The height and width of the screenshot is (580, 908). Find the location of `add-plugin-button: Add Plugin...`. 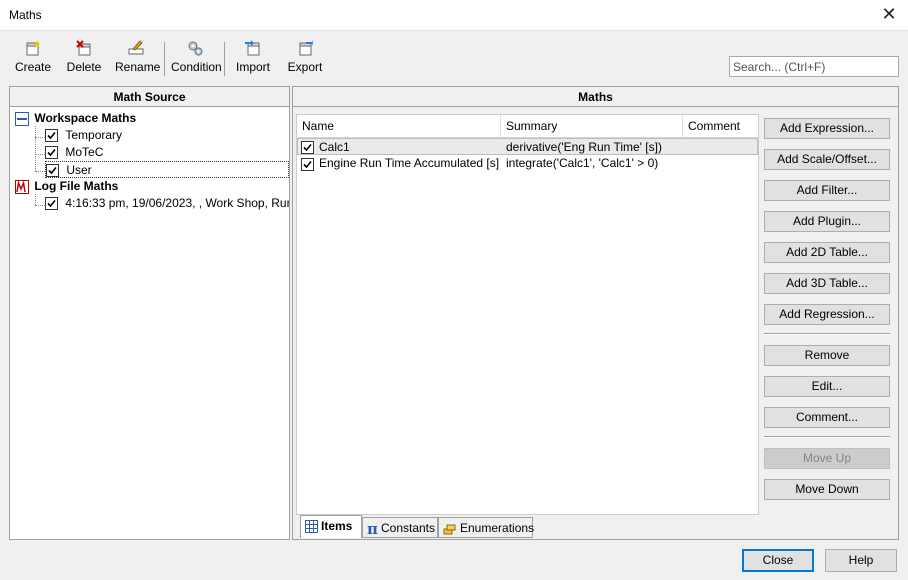

add-plugin-button: Add Plugin... is located at coordinates (827, 221).